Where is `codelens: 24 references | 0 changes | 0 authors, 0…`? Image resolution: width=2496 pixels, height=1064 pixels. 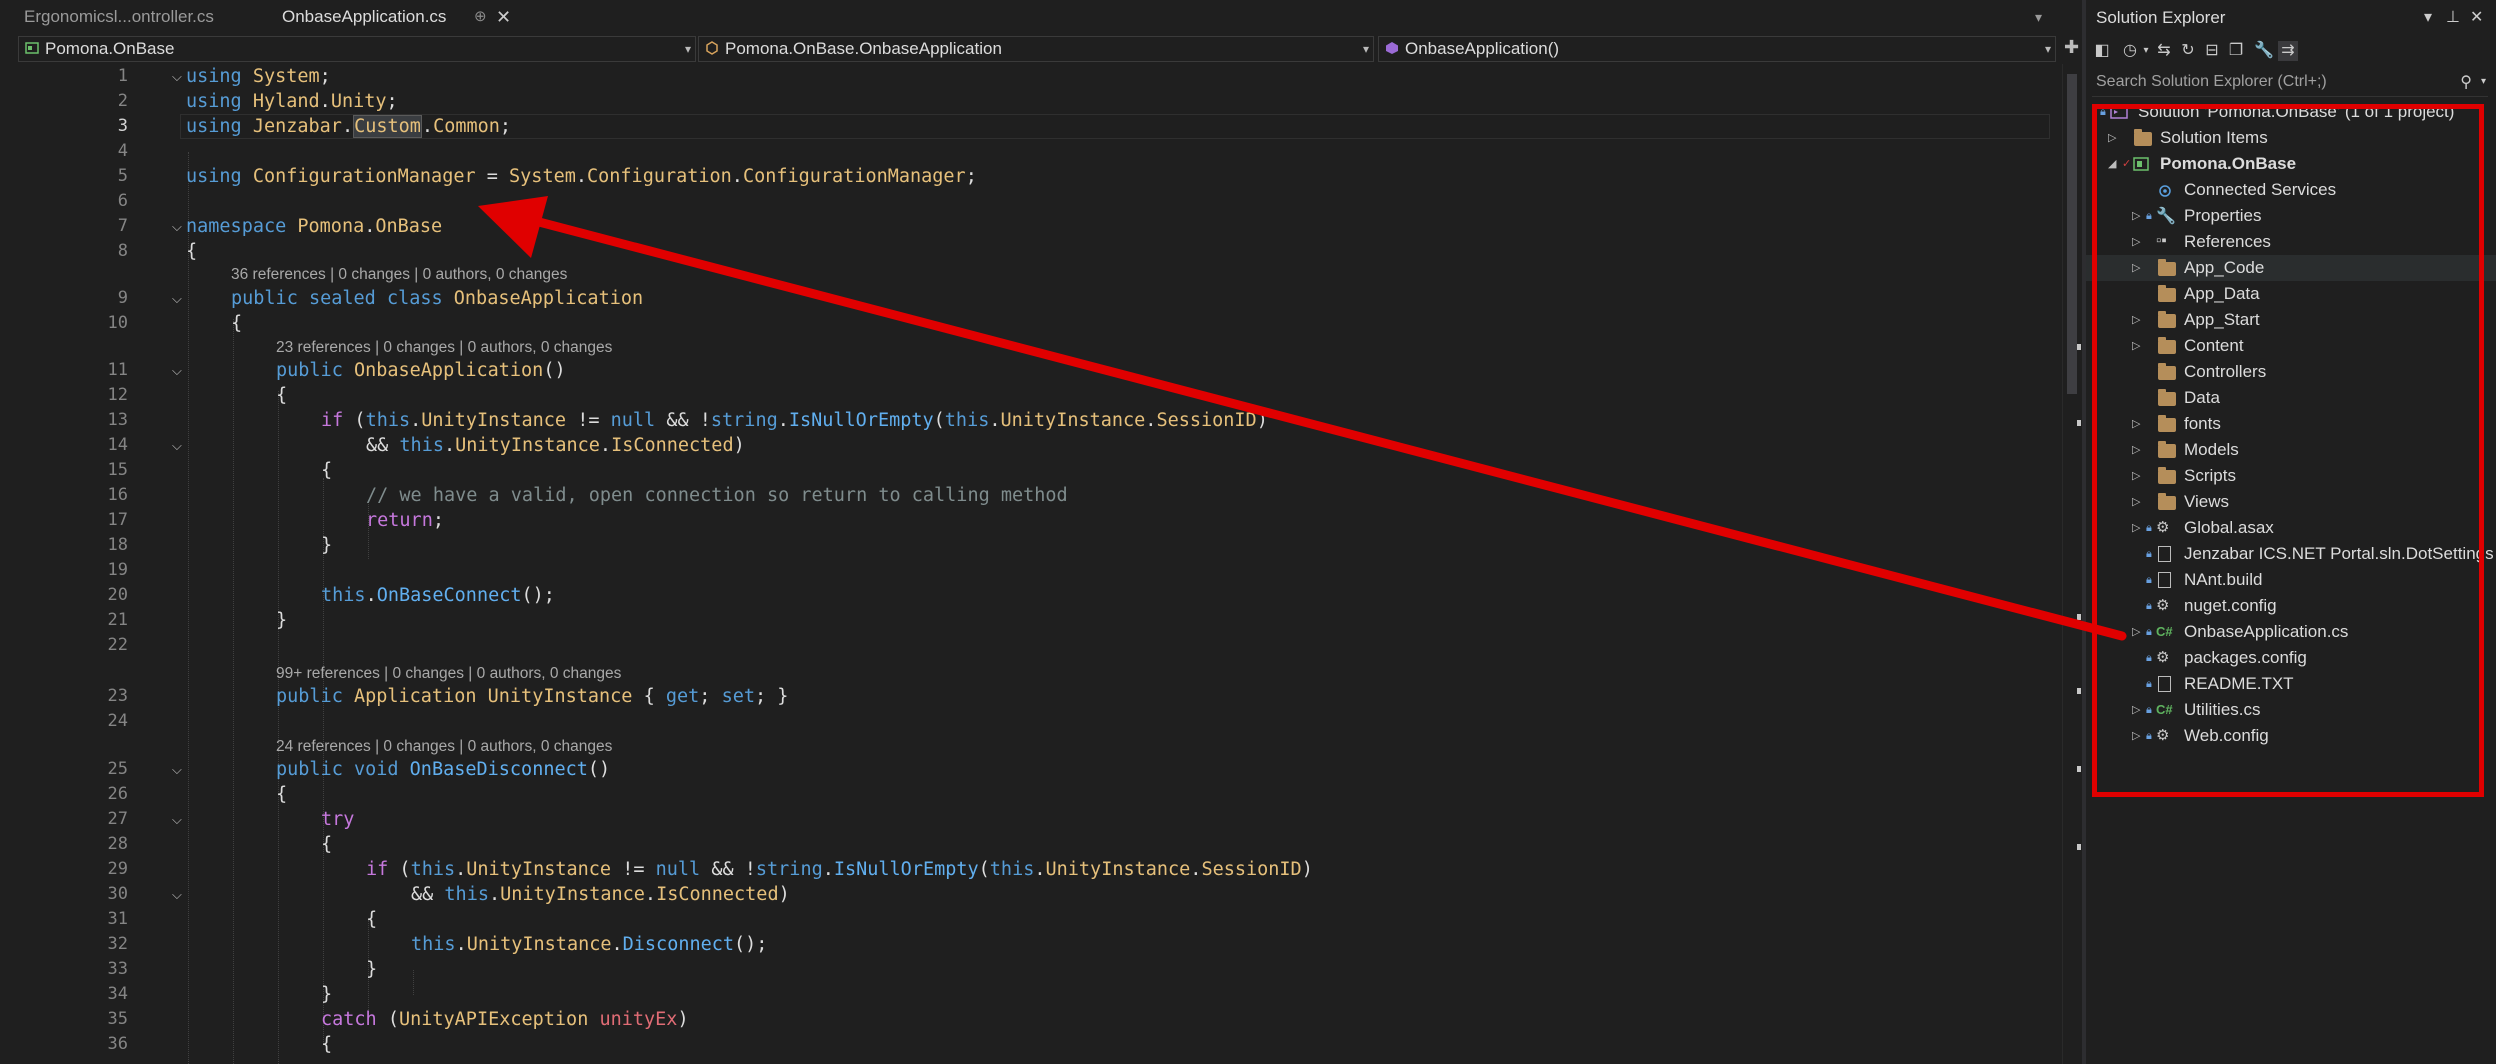
codelens: 24 references | 0 changes | 0 authors, 0… is located at coordinates (444, 747).